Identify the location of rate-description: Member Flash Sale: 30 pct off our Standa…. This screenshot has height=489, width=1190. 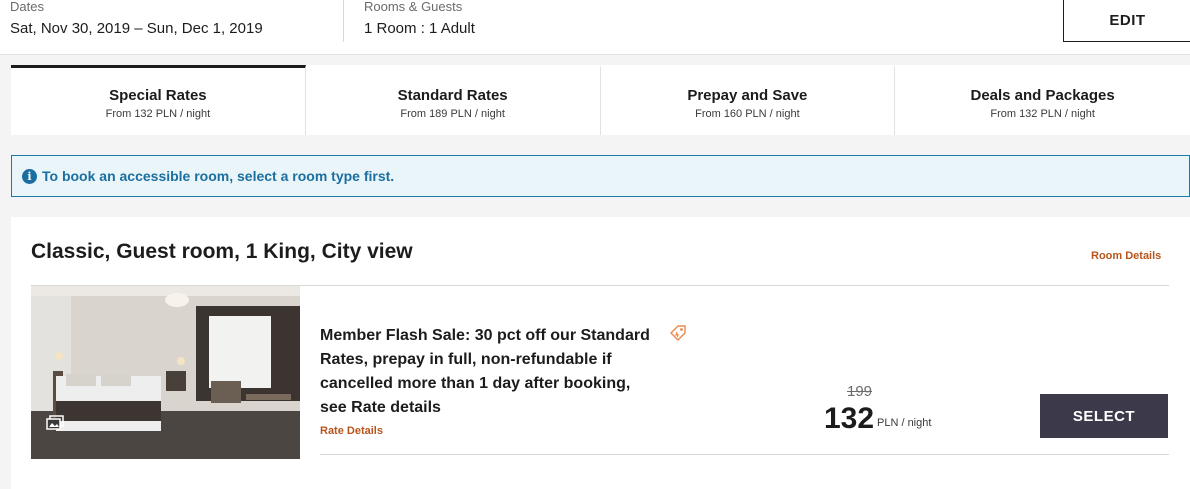
(485, 371).